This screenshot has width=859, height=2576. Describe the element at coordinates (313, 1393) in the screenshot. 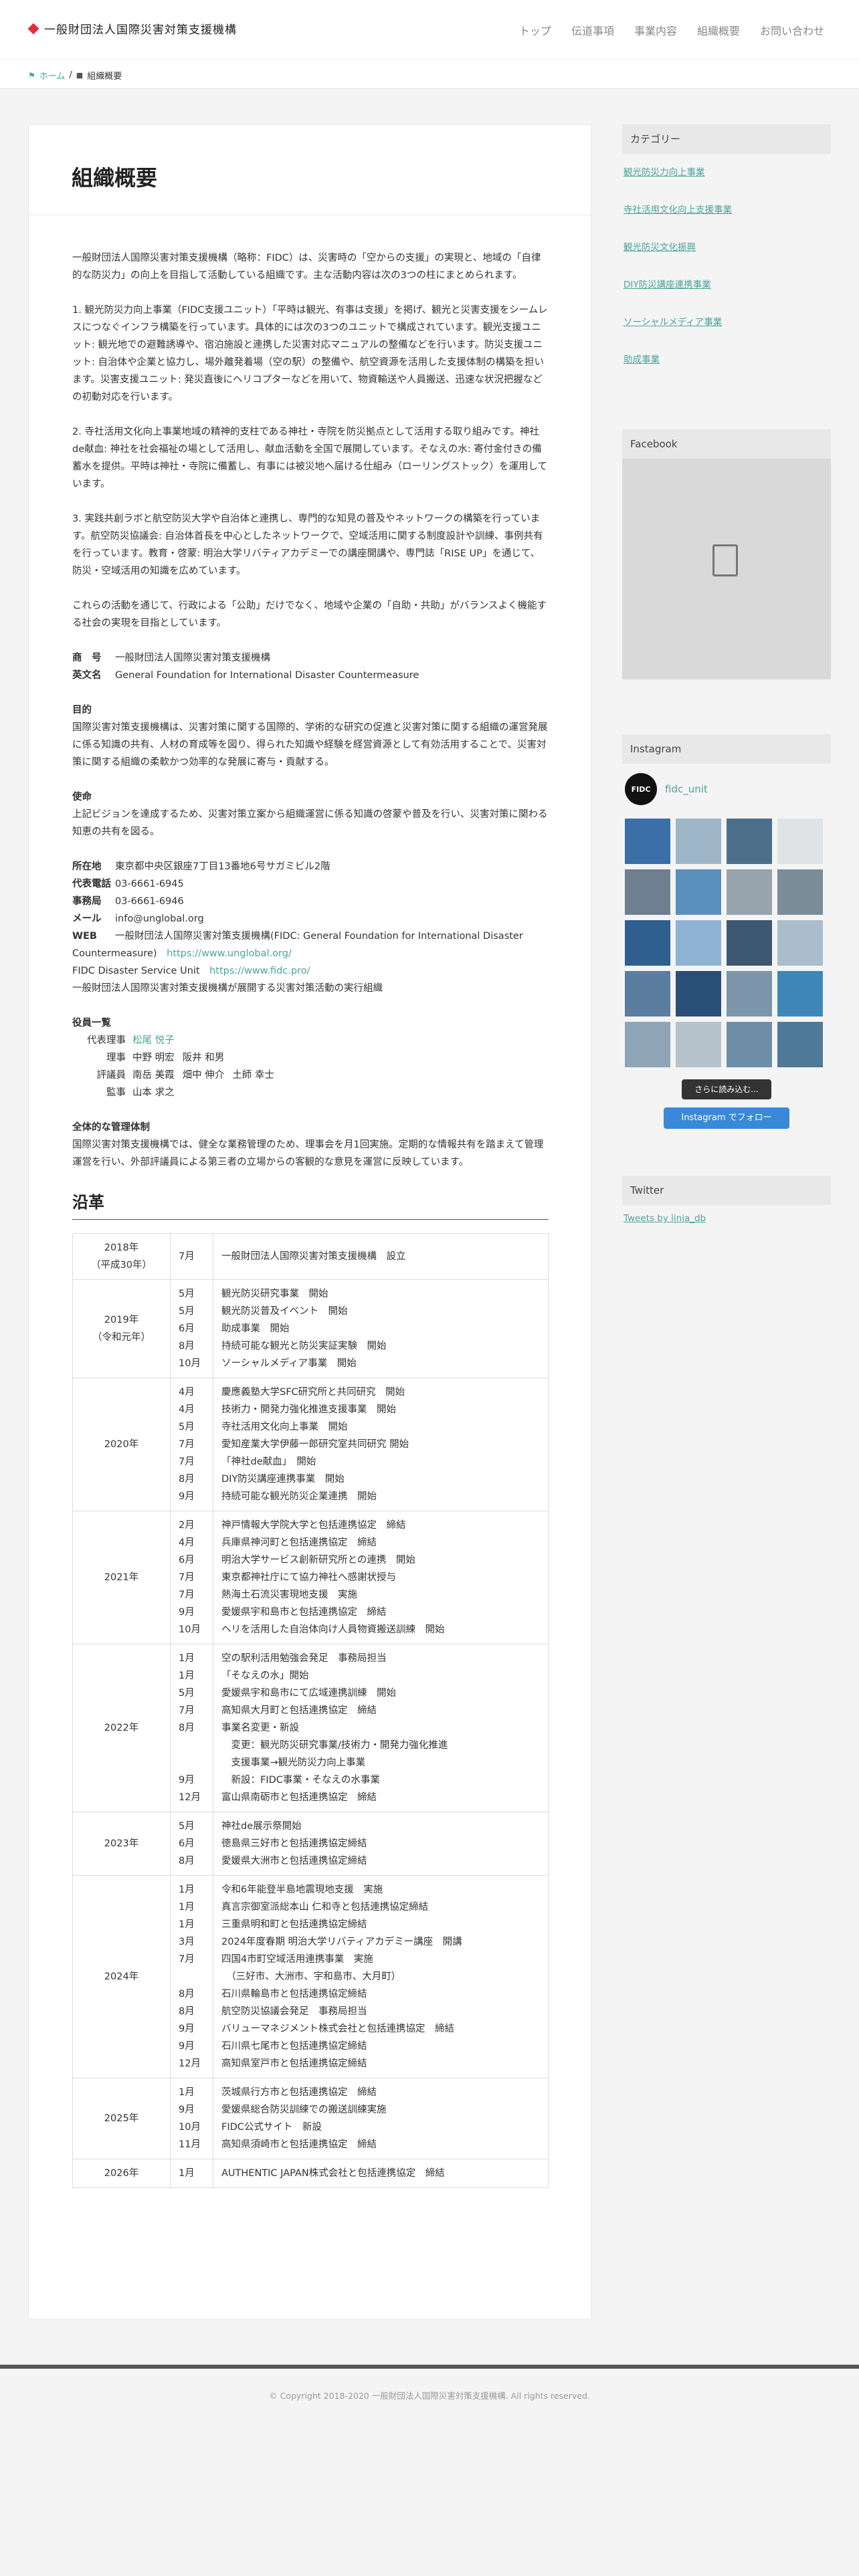

I see `history-event: 慶應義塾大学SFC研究所と共同研究 開始` at that location.